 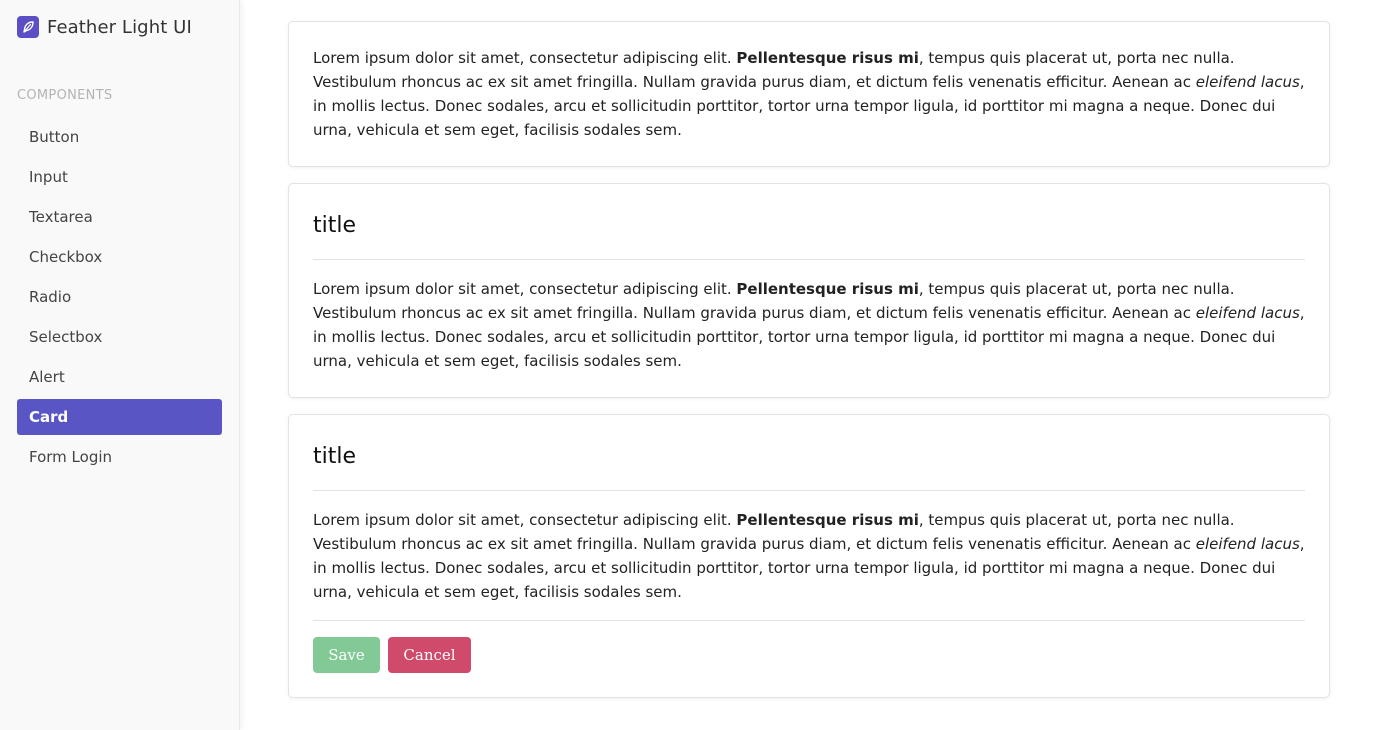 What do you see at coordinates (346, 655) in the screenshot?
I see `save-button: Save` at bounding box center [346, 655].